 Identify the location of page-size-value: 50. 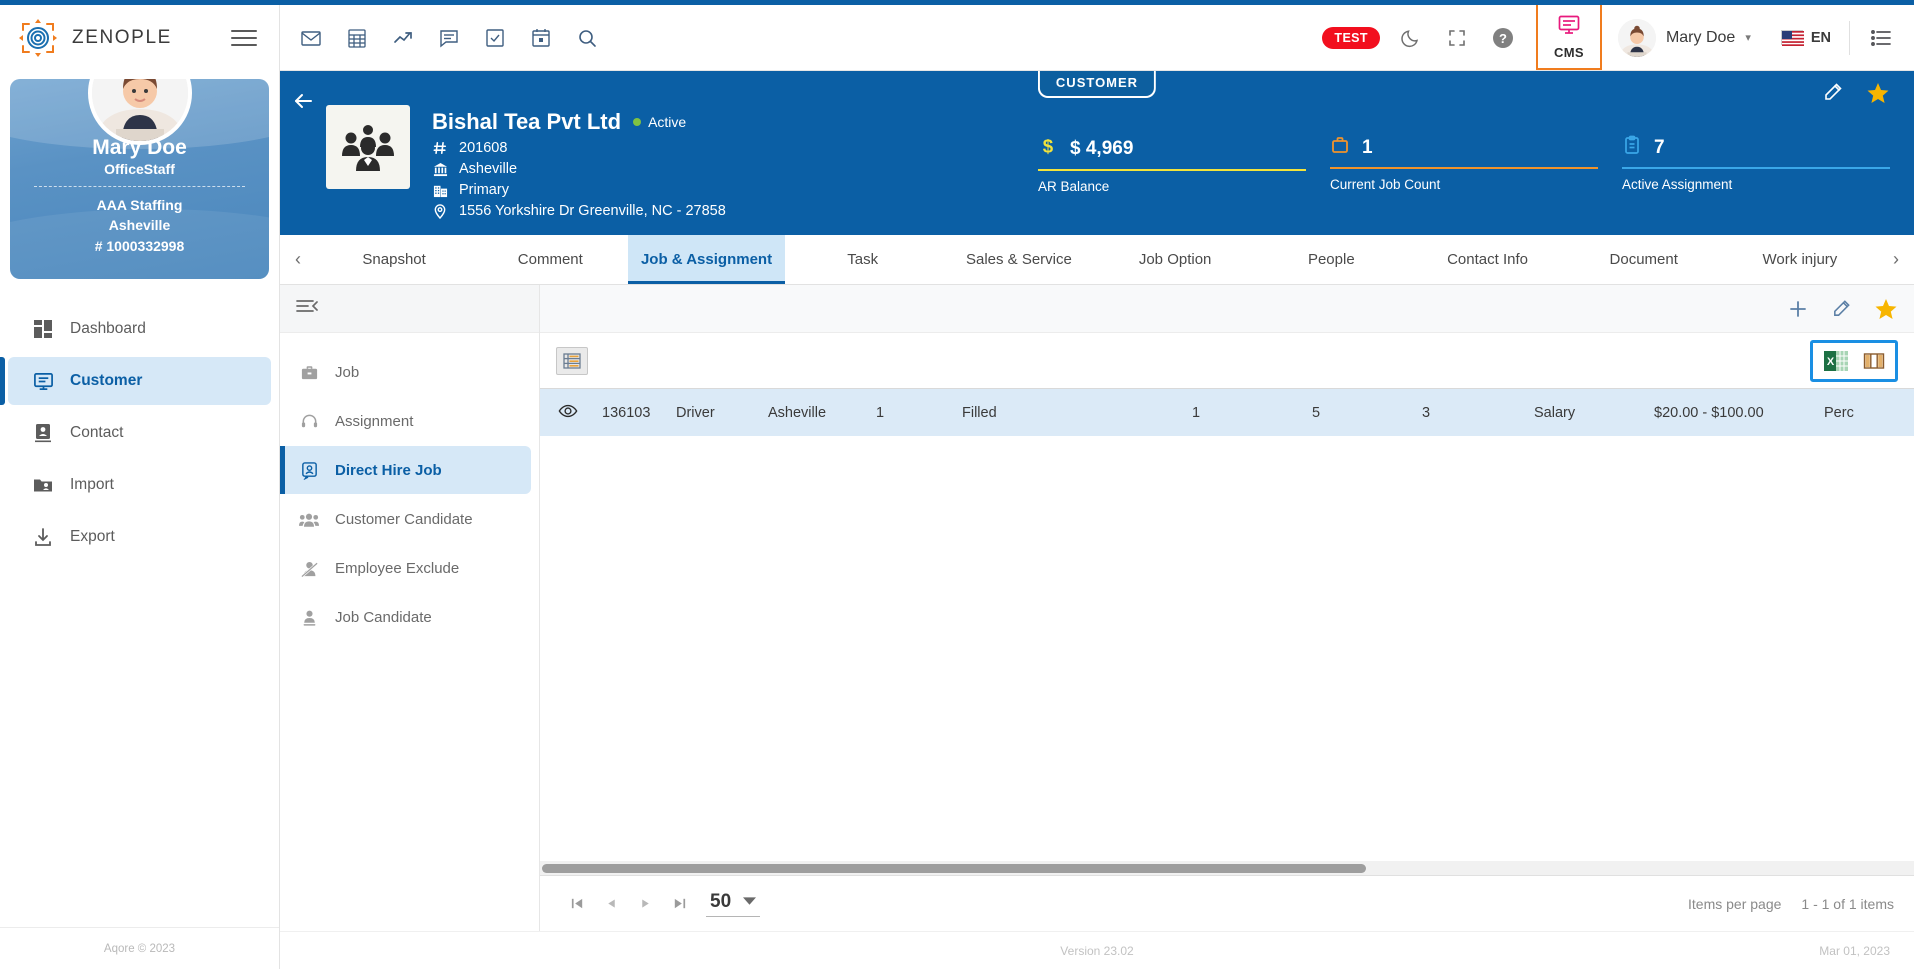
(721, 901).